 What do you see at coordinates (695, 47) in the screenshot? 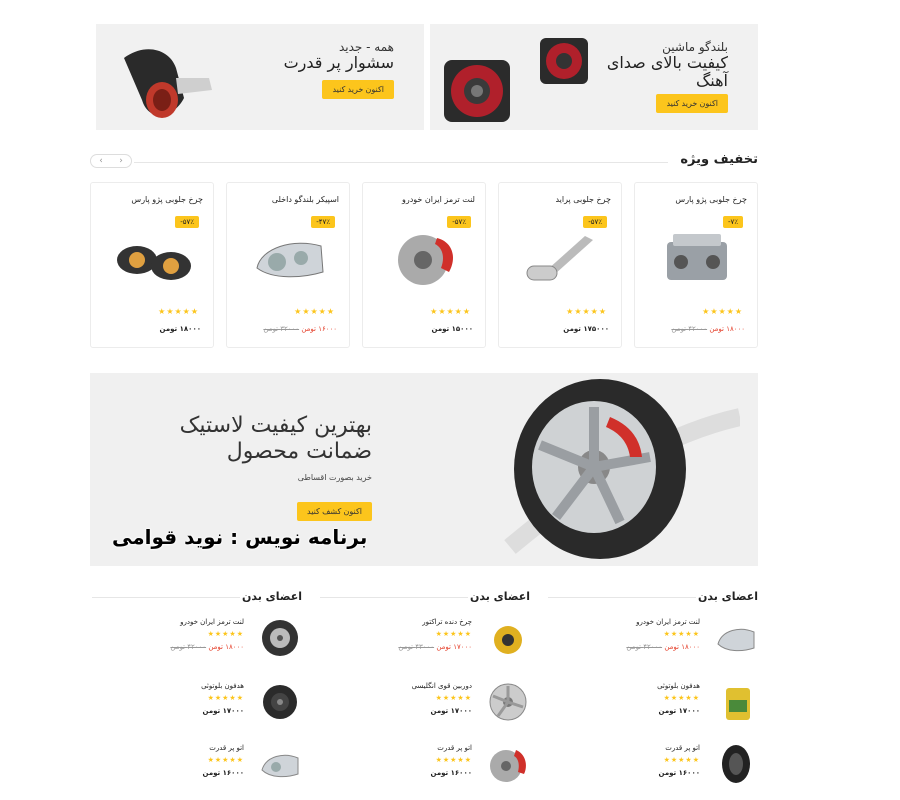
I see `banner-subtitle: بلندگو ماشین` at bounding box center [695, 47].